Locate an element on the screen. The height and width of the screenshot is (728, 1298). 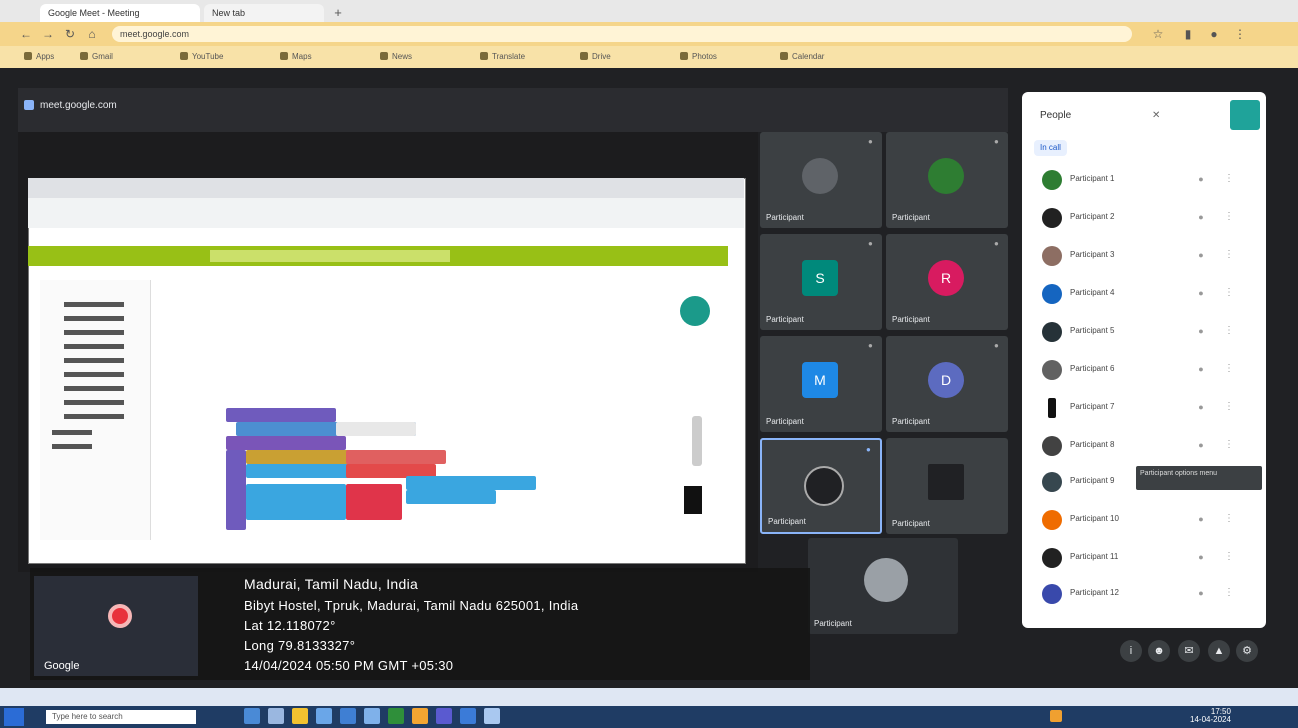
participant-row: Participant 5 ● ⋮ is located at coordinates (1146, 332).